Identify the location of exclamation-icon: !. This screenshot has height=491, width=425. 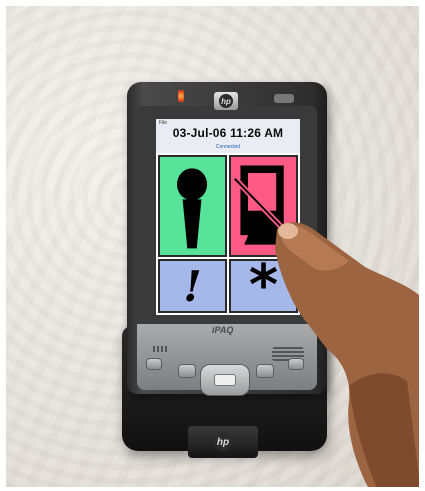
(192, 286).